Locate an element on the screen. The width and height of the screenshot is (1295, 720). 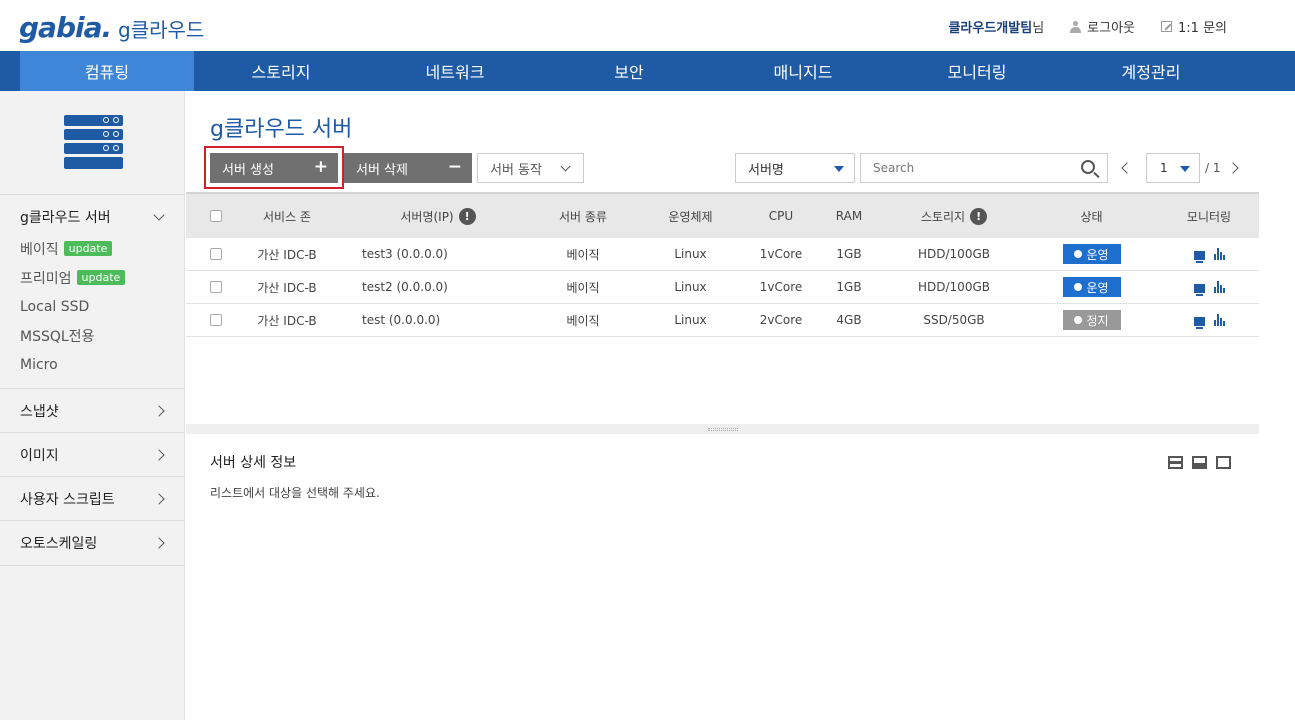
plus-icon: + is located at coordinates (320, 167).